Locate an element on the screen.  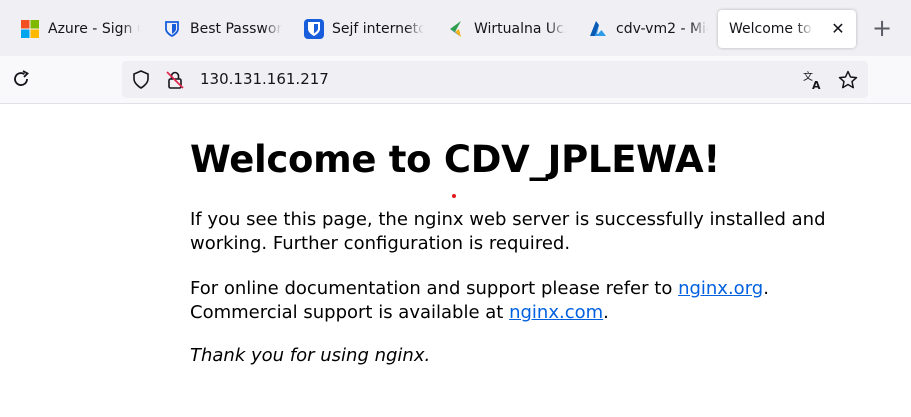
tab-azure-sign-up: Azure - Sign up is located at coordinates (78, 29).